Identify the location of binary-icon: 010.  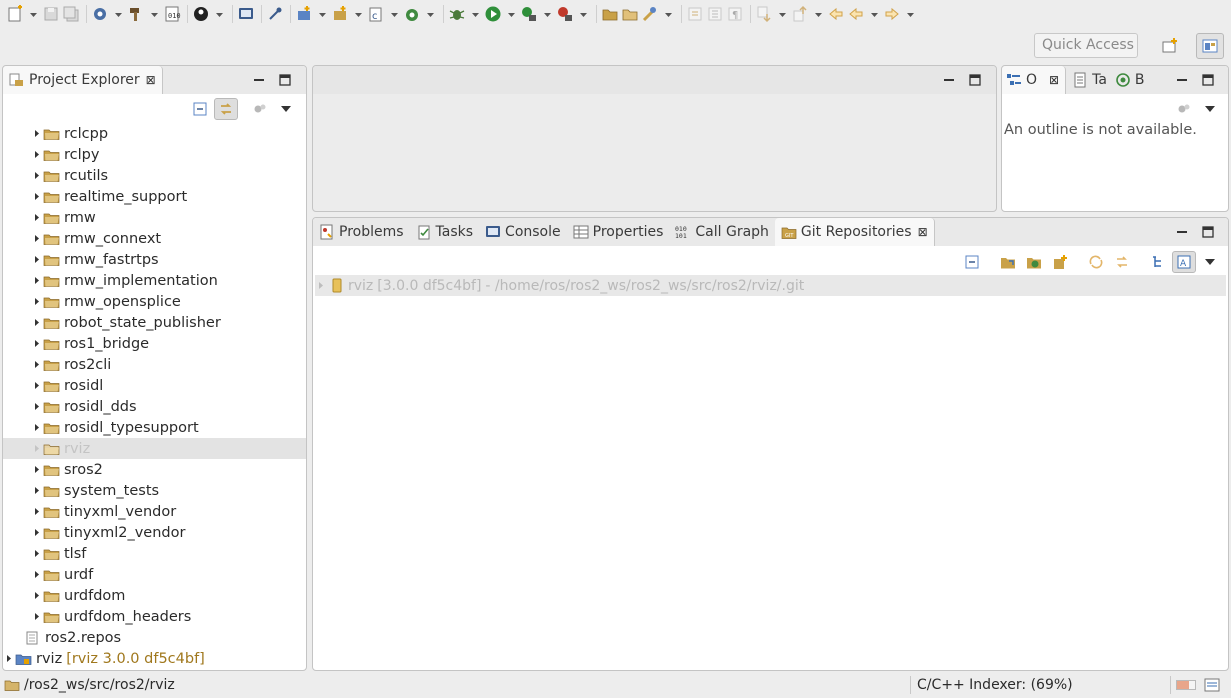
(172, 14).